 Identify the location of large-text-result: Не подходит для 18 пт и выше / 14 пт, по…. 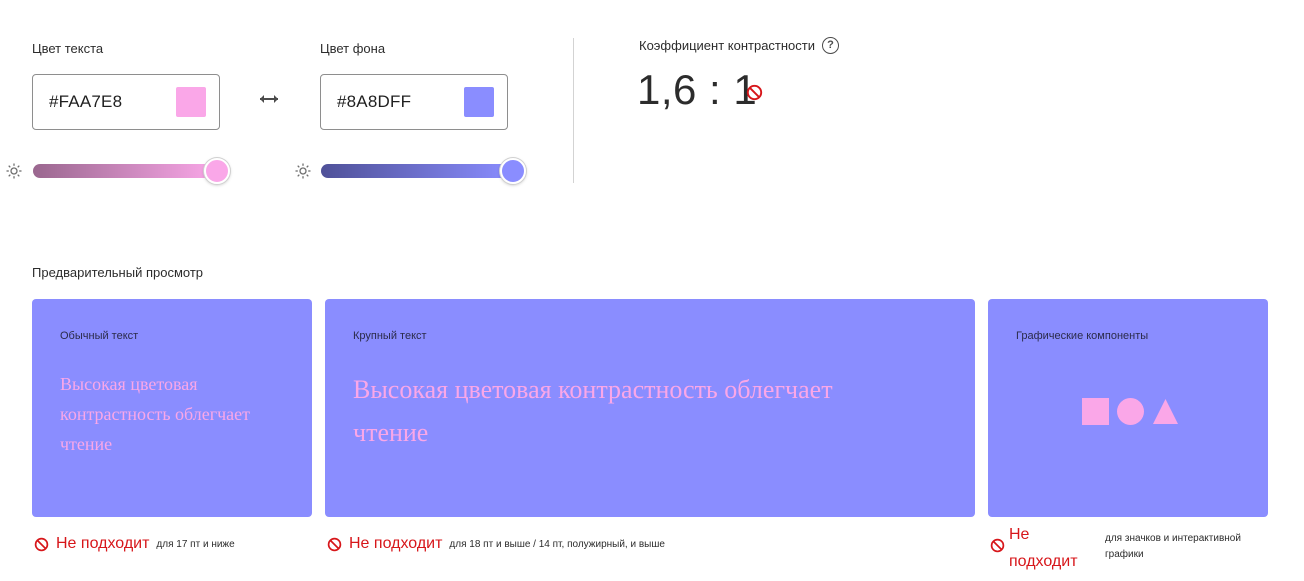
(496, 544).